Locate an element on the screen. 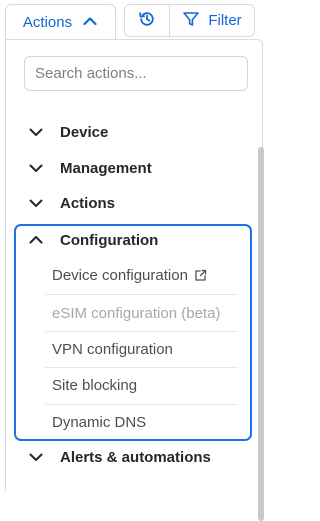  menu-item-site-blocking: Site blocking is located at coordinates (142, 385).